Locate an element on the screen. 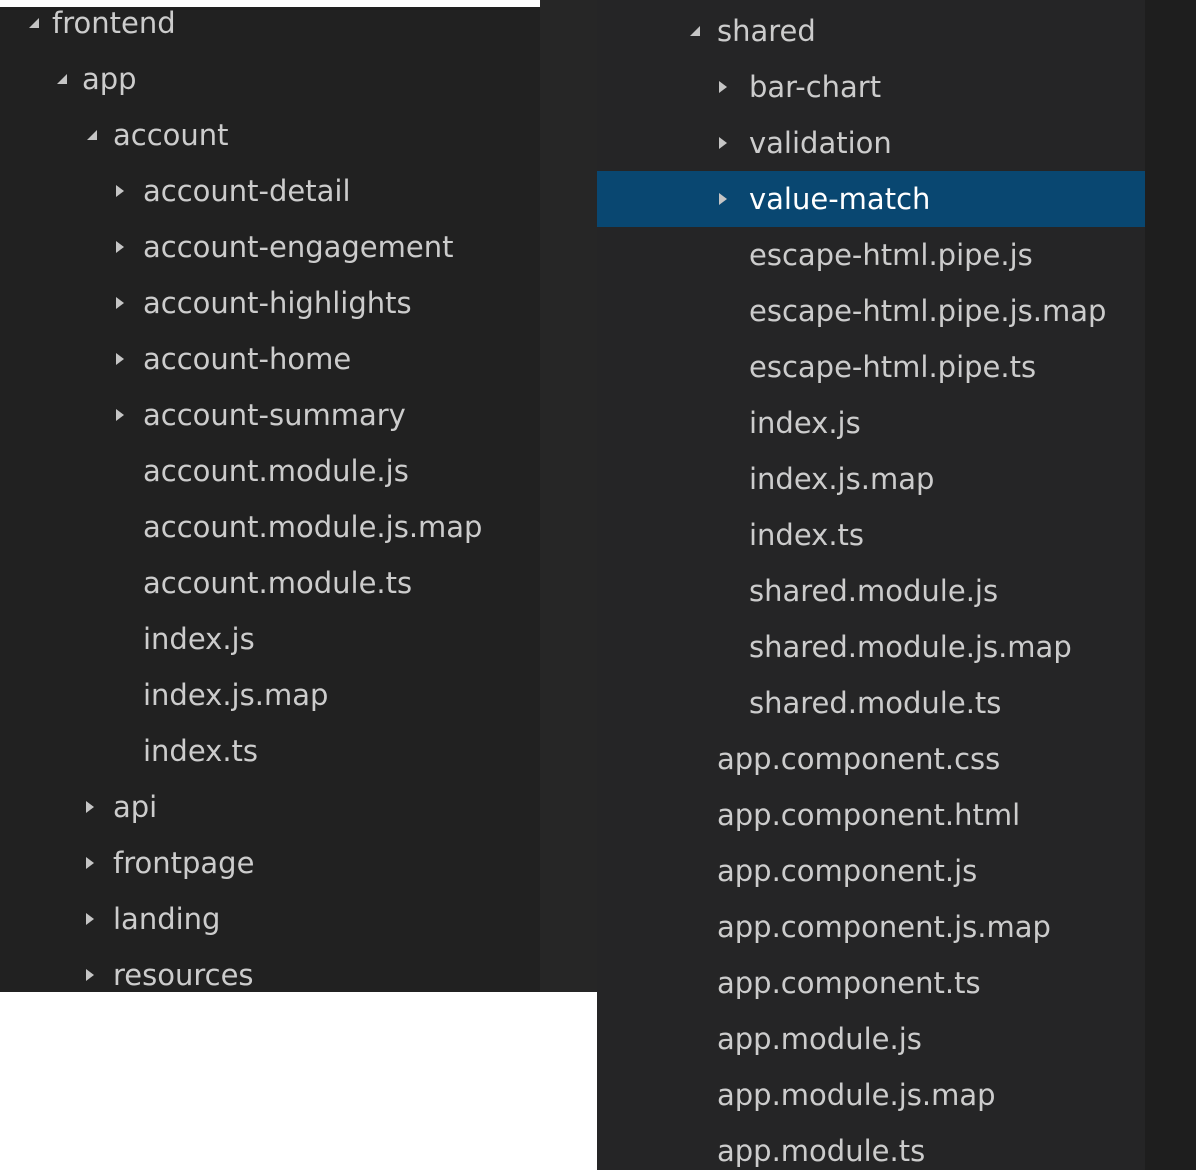 This screenshot has height=1170, width=1196. tree-item-label: account-home is located at coordinates (247, 359).